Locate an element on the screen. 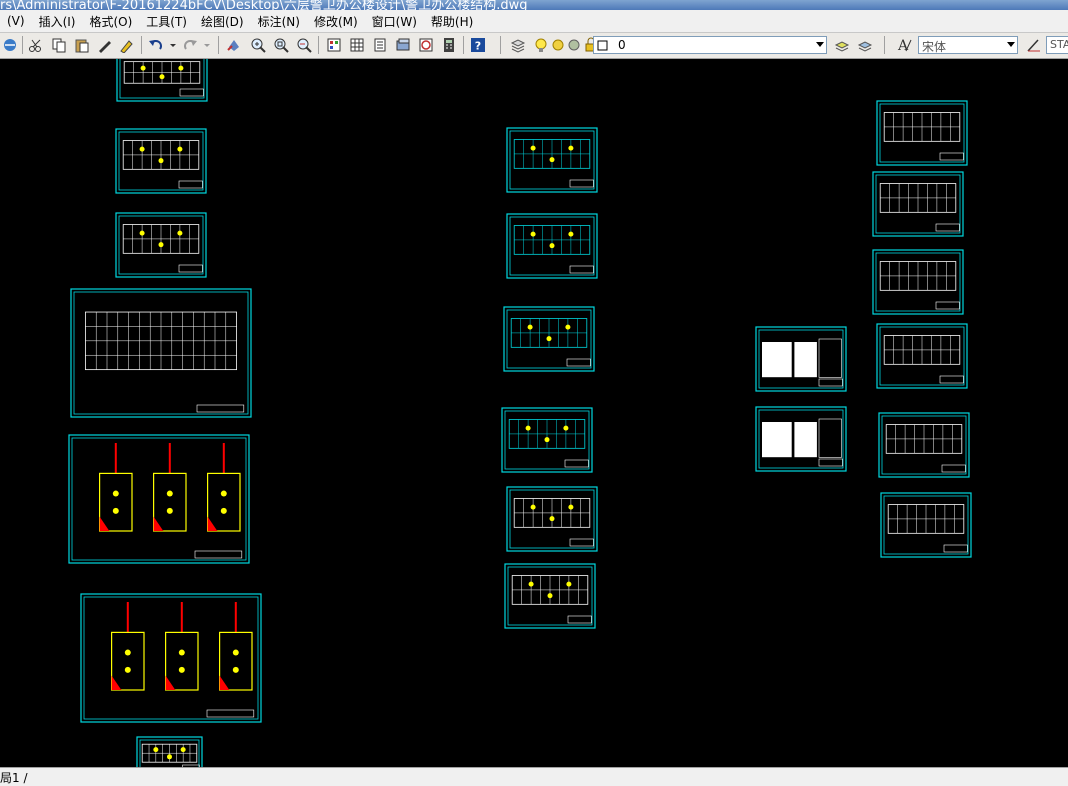 The height and width of the screenshot is (786, 1068). layout-tabs-bar: 局1 / is located at coordinates (534, 776).